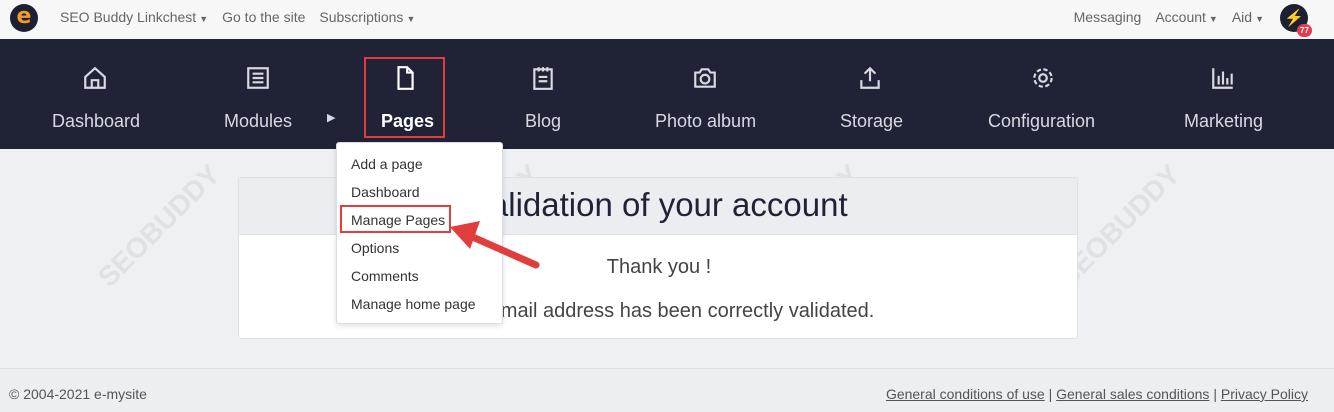  Describe the element at coordinates (361, 17) in the screenshot. I see `subscriptions-label: Subscriptions` at that location.